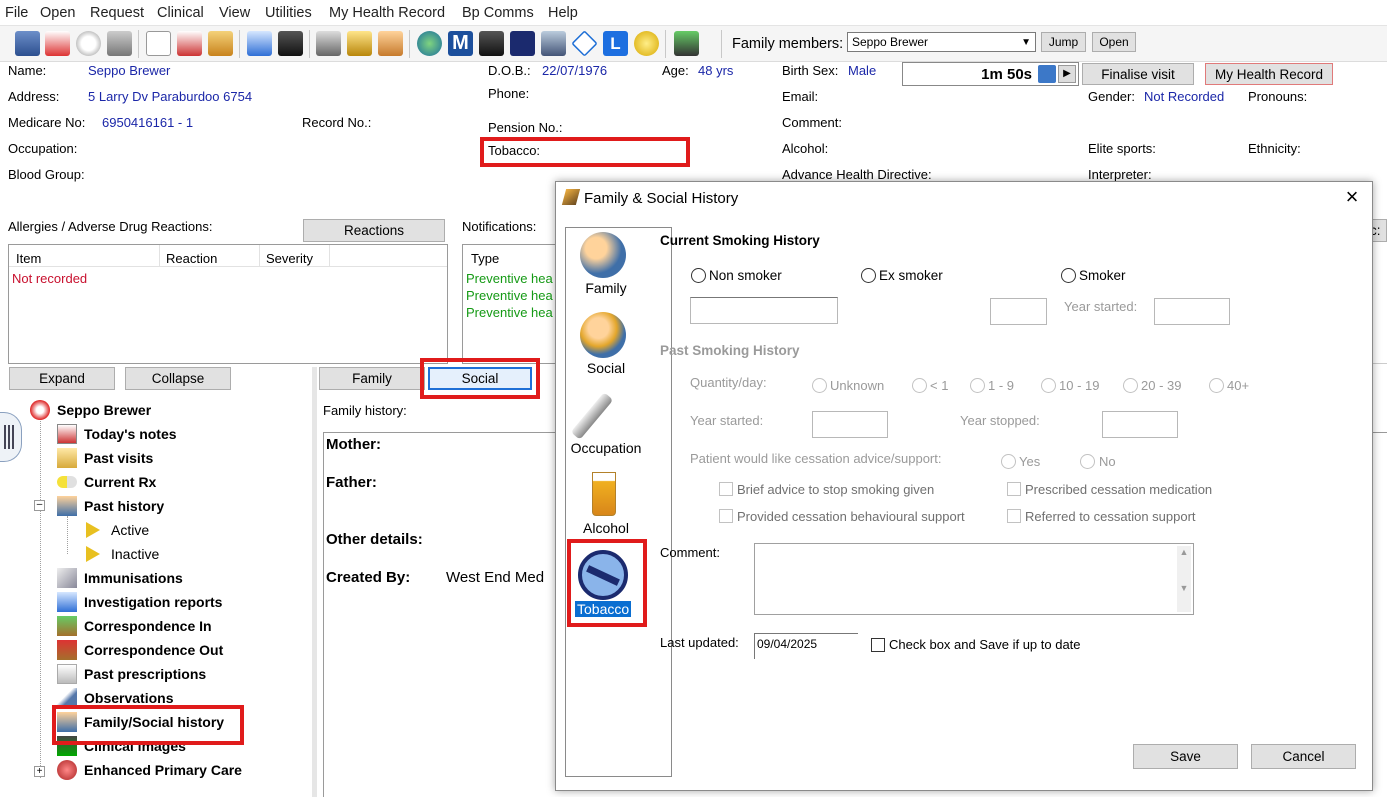  Describe the element at coordinates (1008, 461) in the screenshot. I see `cessation-yes-radio` at that location.